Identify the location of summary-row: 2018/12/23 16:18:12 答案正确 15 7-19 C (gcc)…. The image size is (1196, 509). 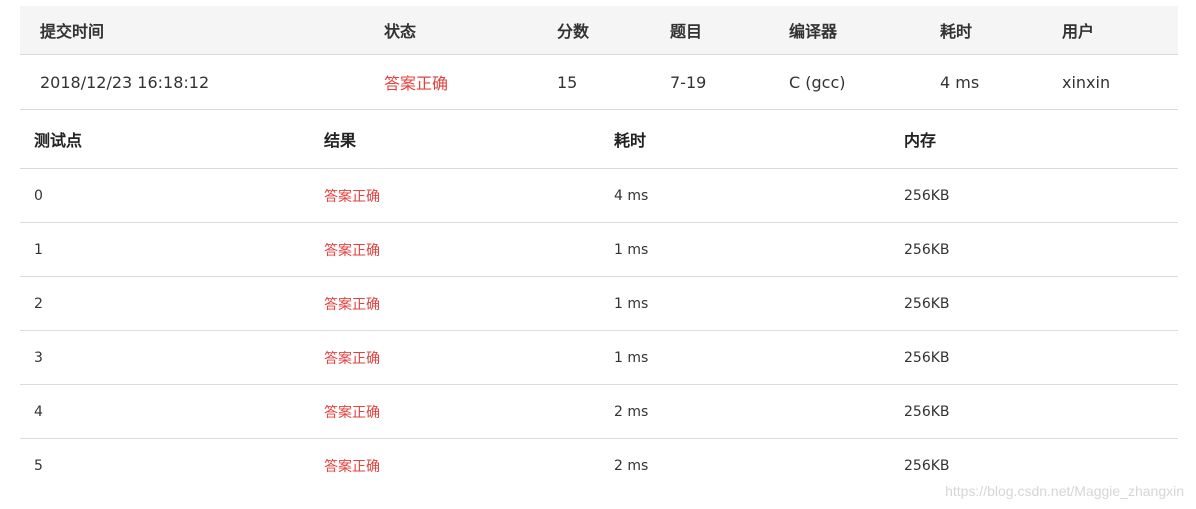
(599, 82).